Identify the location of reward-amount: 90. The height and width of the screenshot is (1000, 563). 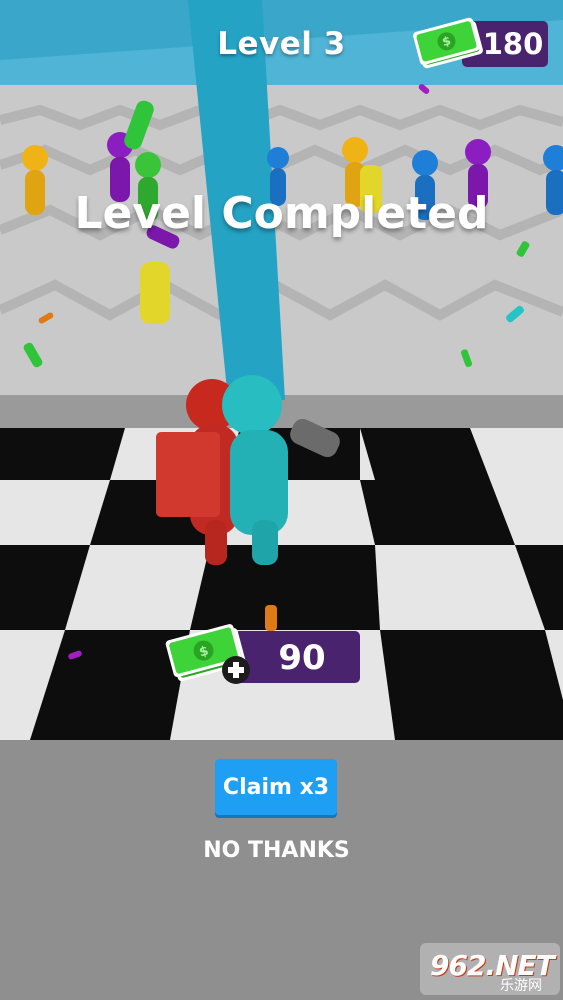
(302, 658).